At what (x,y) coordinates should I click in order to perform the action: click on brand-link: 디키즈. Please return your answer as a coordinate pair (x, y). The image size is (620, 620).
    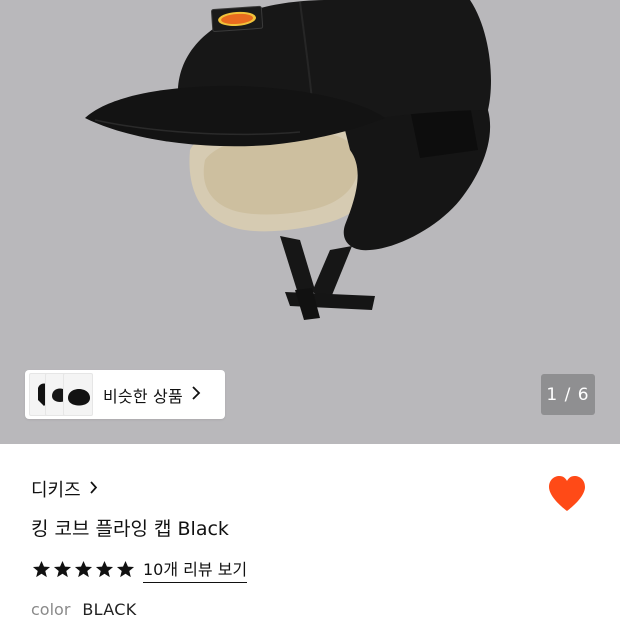
    Looking at the image, I should click on (64, 489).